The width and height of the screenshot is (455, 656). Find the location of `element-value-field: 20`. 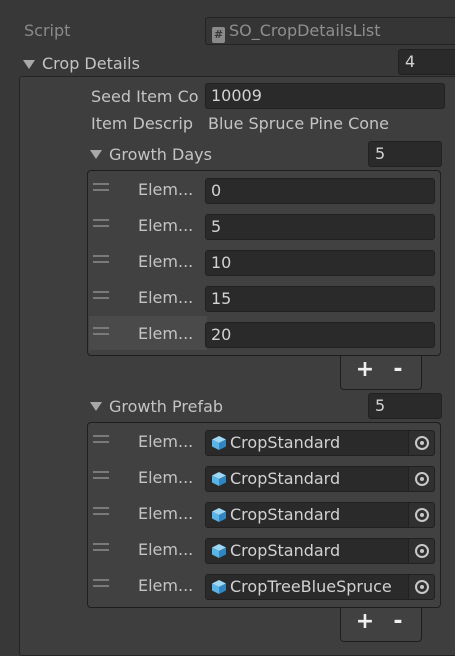

element-value-field: 20 is located at coordinates (320, 335).